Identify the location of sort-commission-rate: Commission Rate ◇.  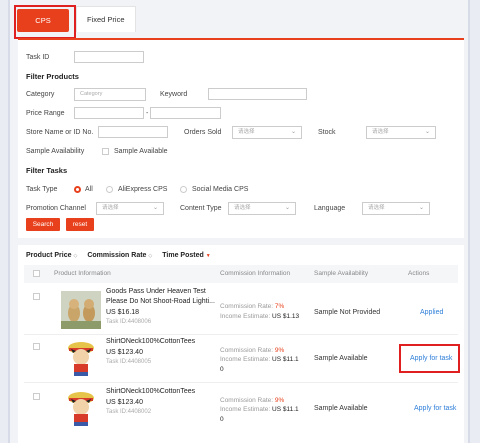
(119, 255).